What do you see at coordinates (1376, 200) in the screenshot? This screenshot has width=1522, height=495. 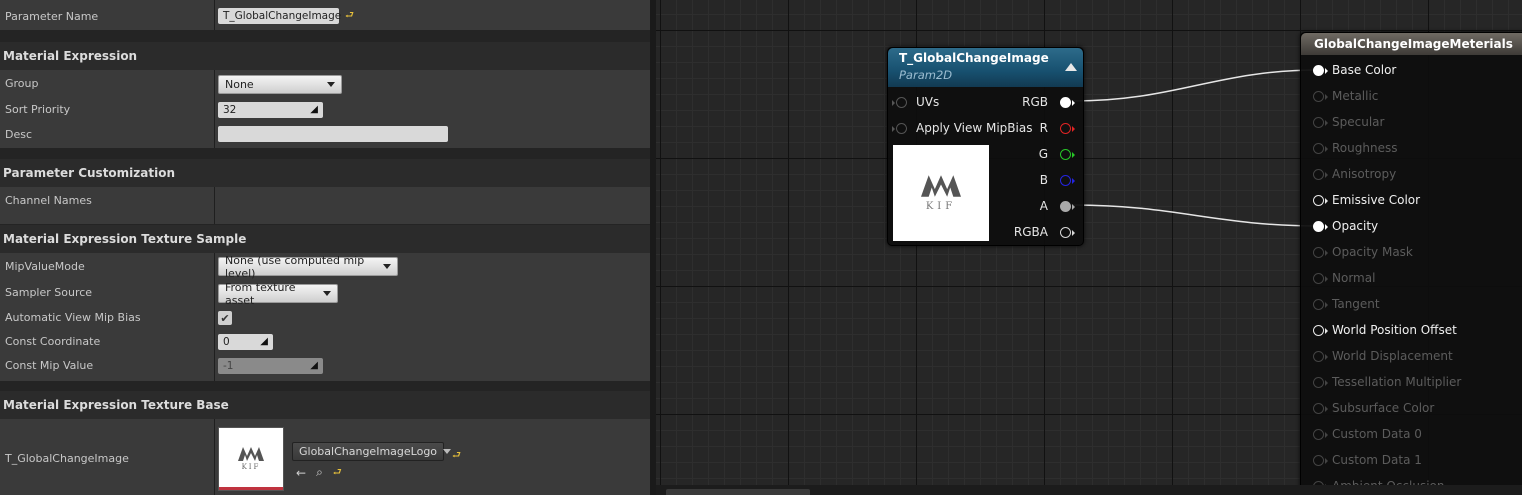 I see `pin-label: Emissive Color` at bounding box center [1376, 200].